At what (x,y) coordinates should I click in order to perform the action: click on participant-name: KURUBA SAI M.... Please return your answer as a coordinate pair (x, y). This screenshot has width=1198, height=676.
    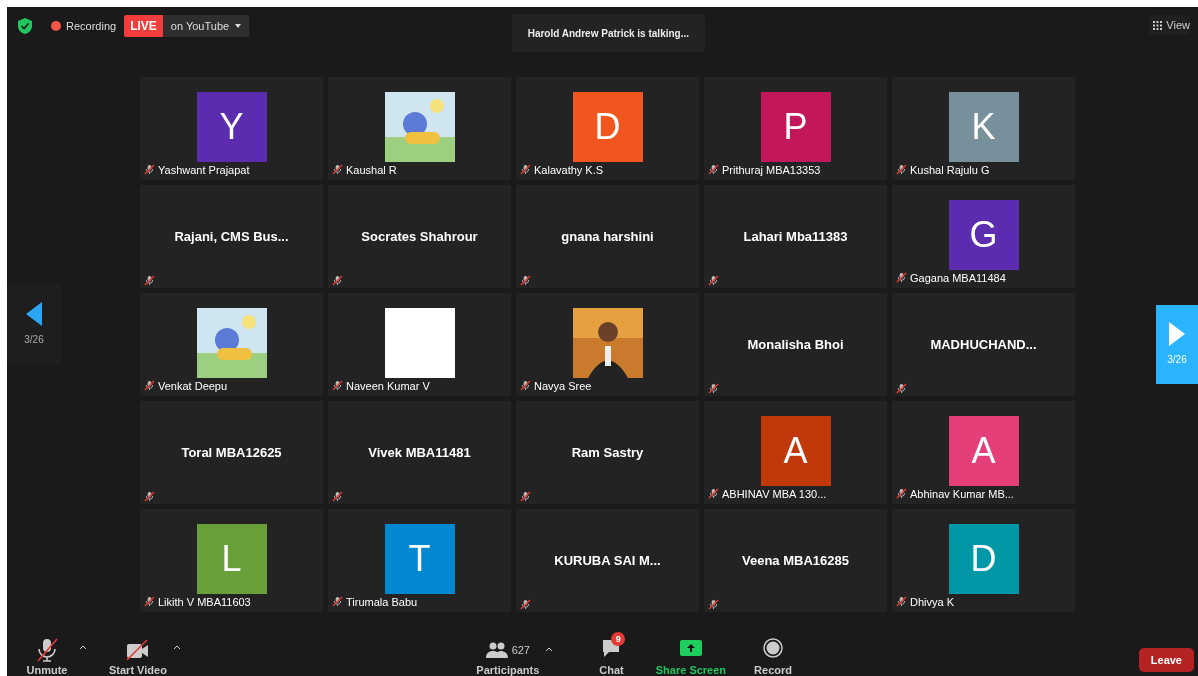
    Looking at the image, I should click on (607, 560).